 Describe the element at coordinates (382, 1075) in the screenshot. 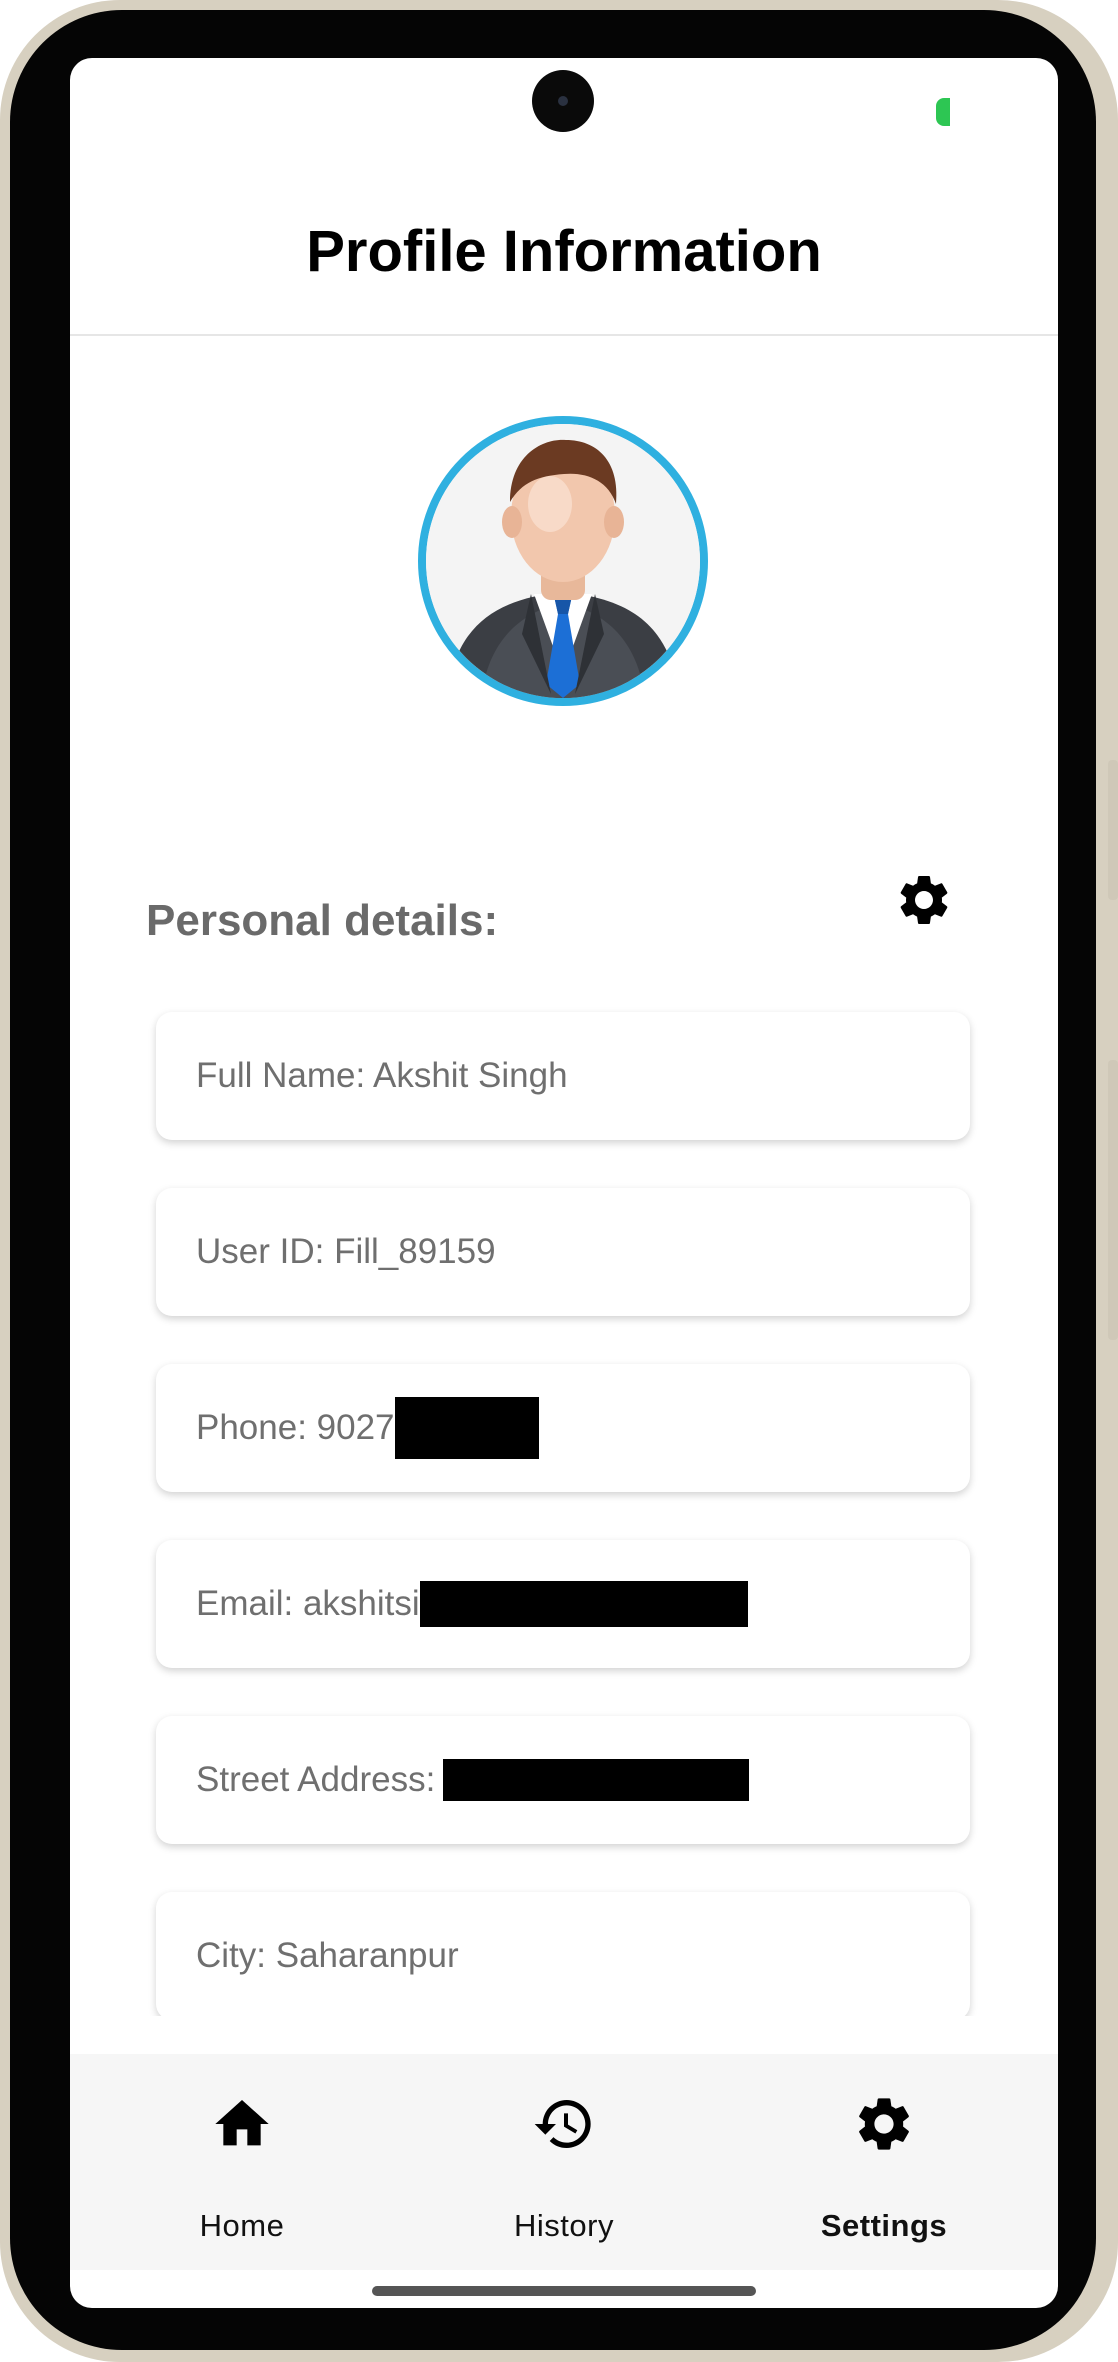

I see `detail-text: Full Name: Akshit Singh` at that location.